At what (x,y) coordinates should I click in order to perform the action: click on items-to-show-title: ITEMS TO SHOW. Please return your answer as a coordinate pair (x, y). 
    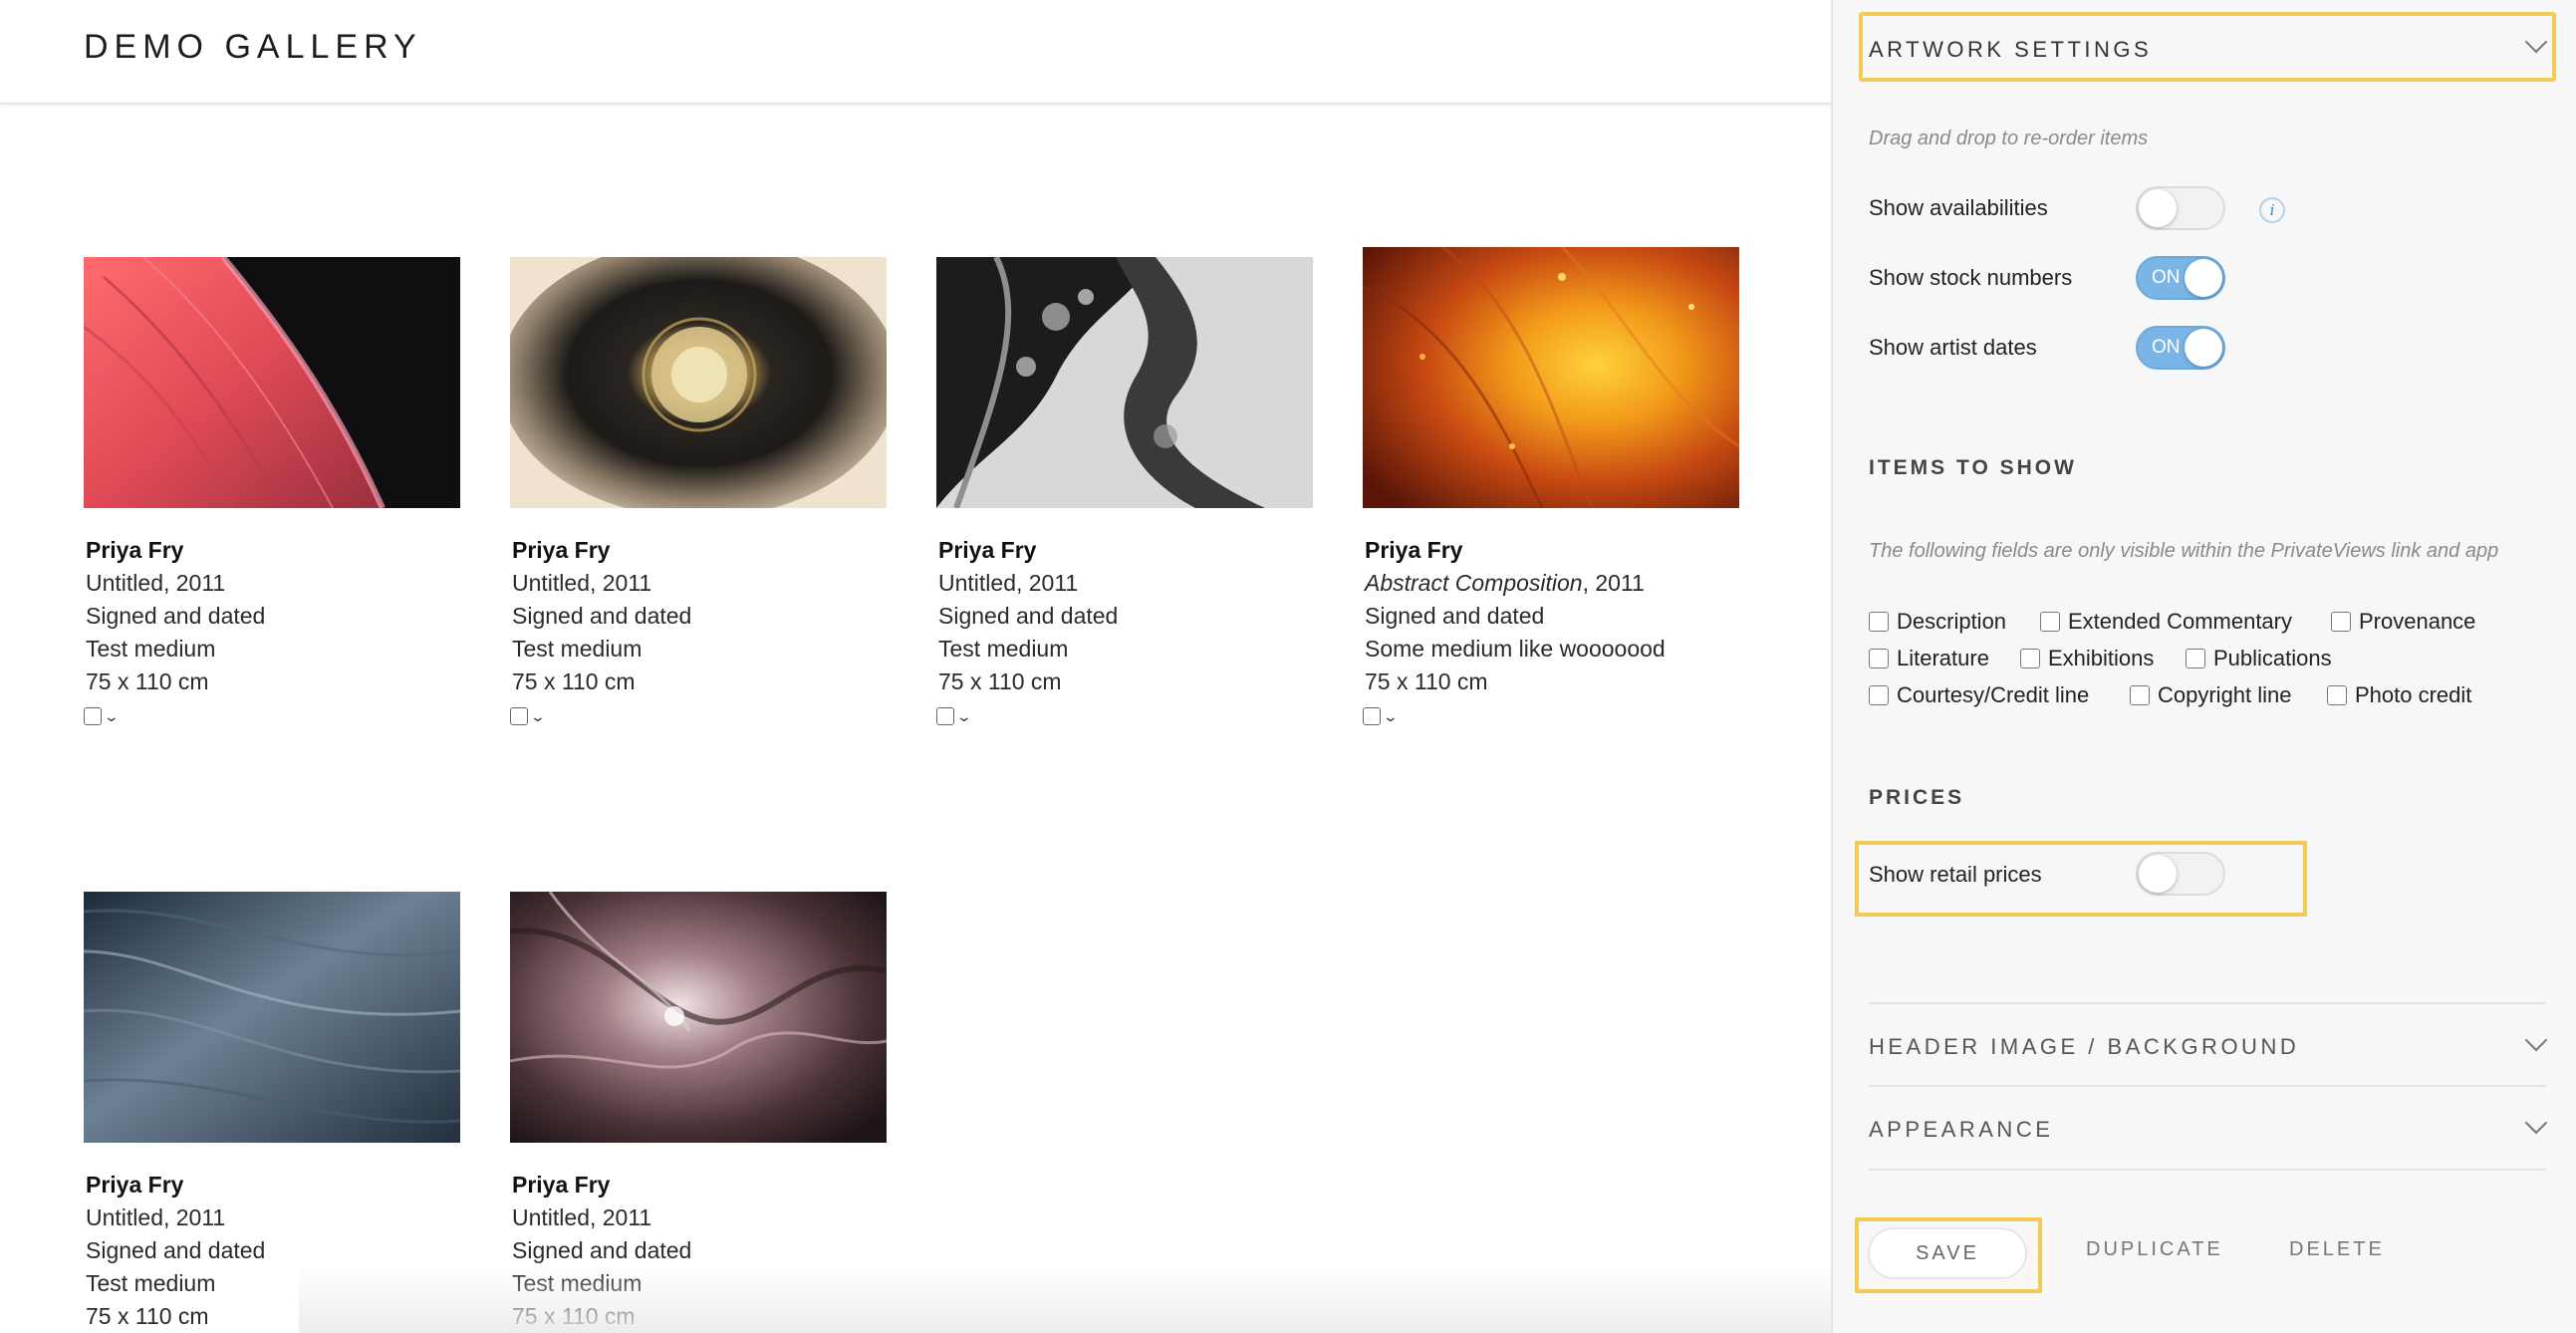
    Looking at the image, I should click on (1973, 467).